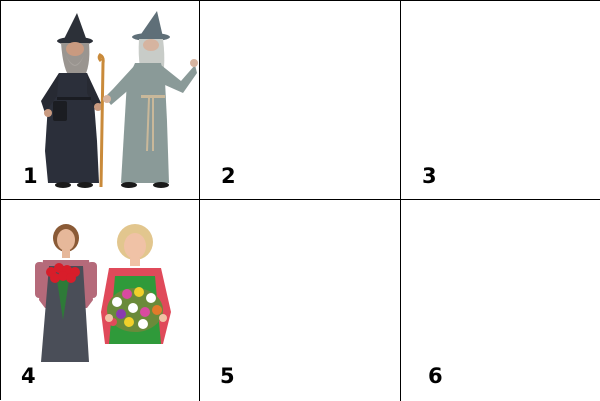 The height and width of the screenshot is (401, 600). Describe the element at coordinates (66, 293) in the screenshot. I see `florist-with-roses-figure` at that location.